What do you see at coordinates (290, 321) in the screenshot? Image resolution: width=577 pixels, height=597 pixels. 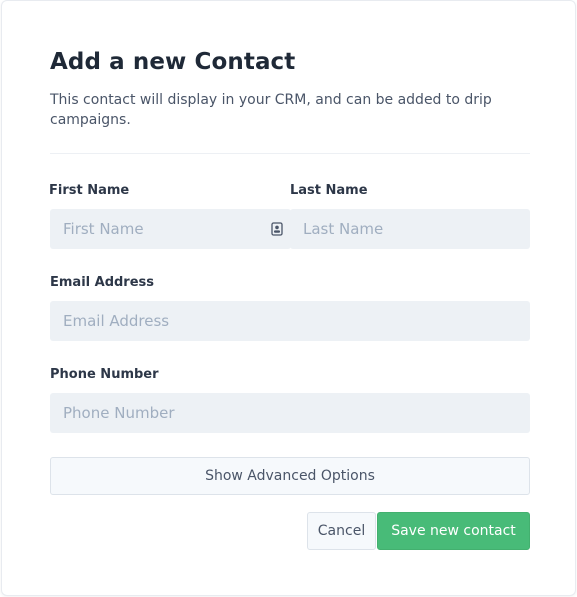 I see `email-field` at bounding box center [290, 321].